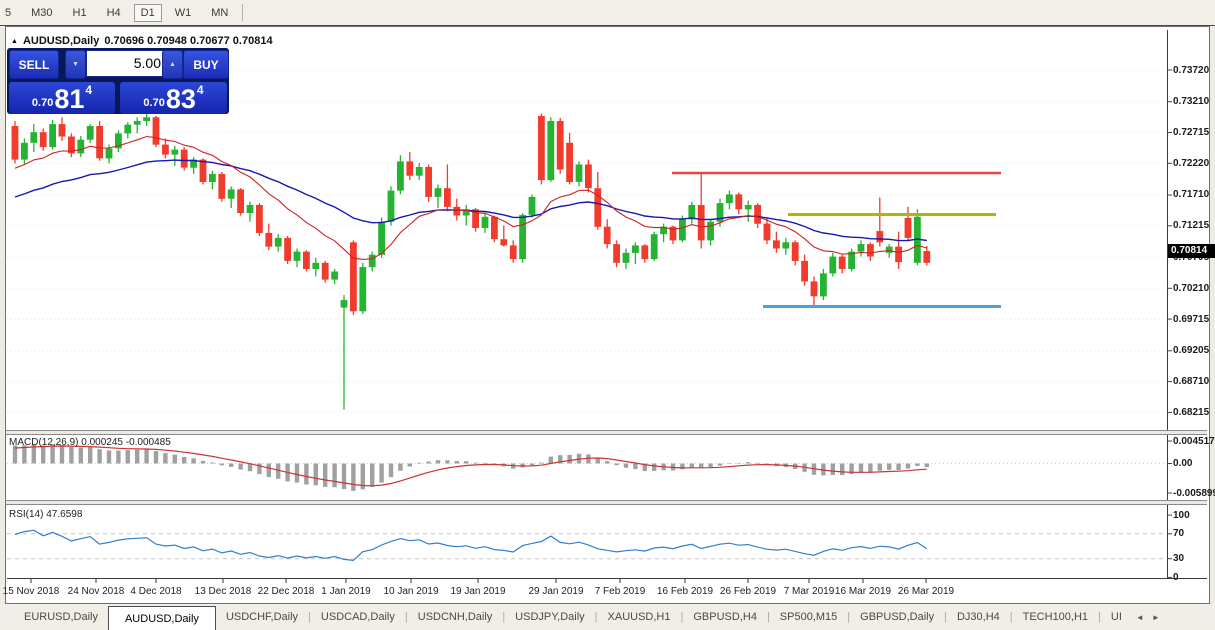 The width and height of the screenshot is (1215, 630). What do you see at coordinates (1191, 195) in the screenshot?
I see `price-axis-label: 0.71710` at bounding box center [1191, 195].